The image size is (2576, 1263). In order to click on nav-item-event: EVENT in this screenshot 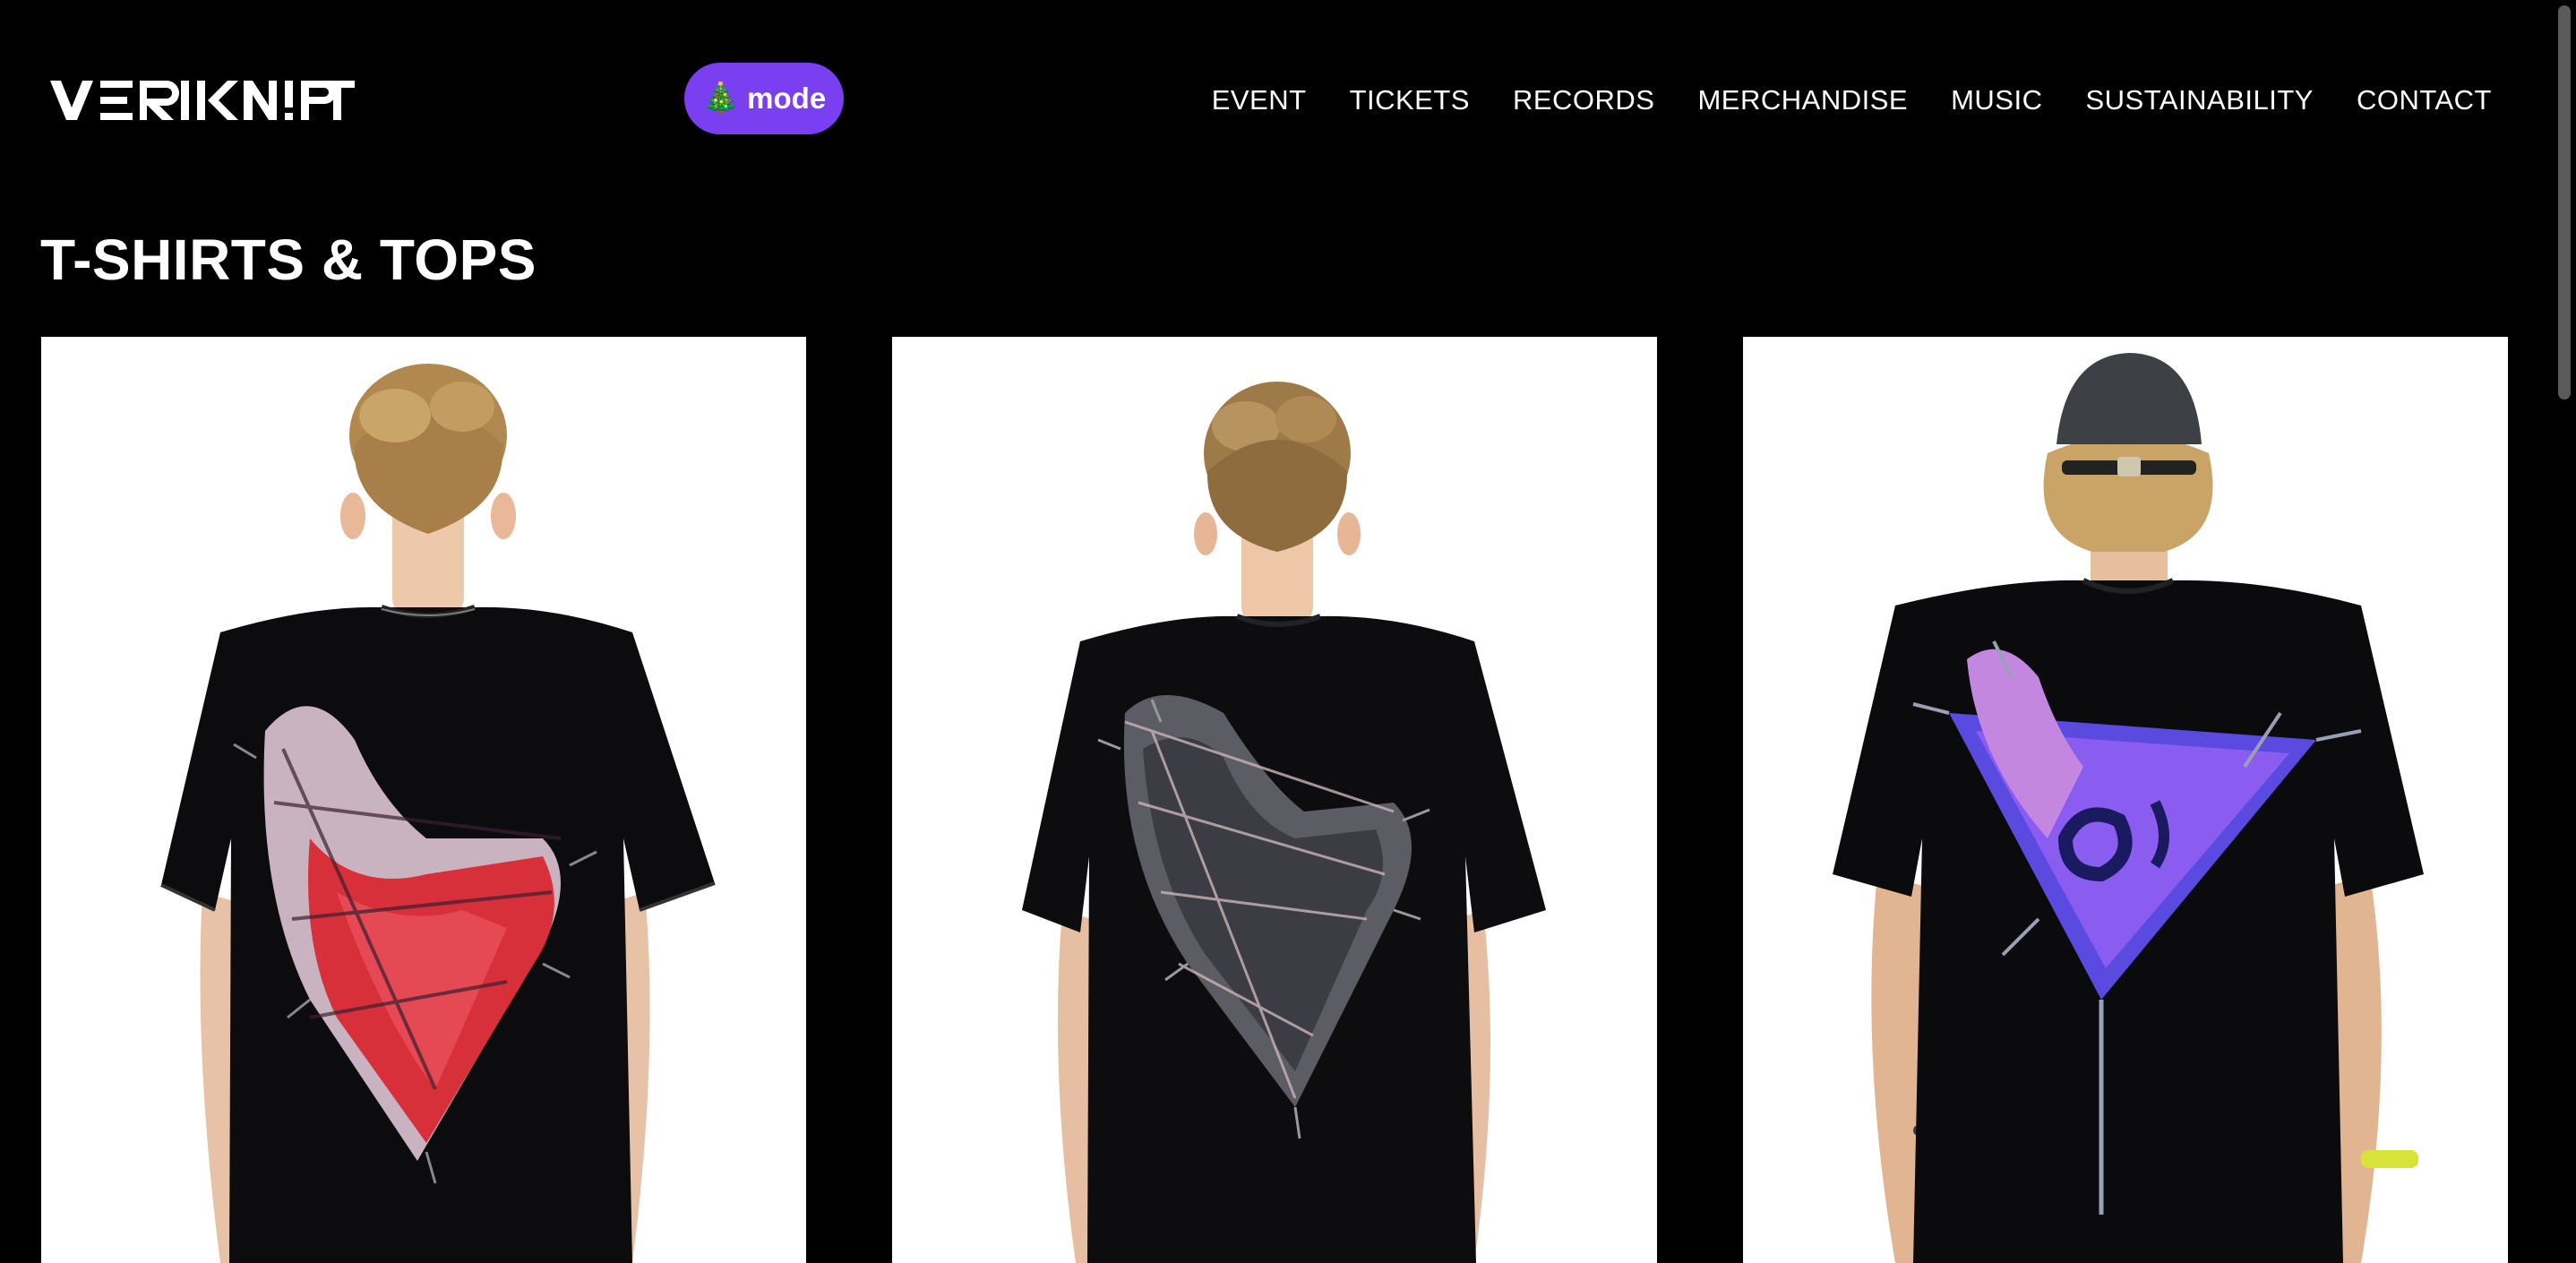, I will do `click(1259, 100)`.